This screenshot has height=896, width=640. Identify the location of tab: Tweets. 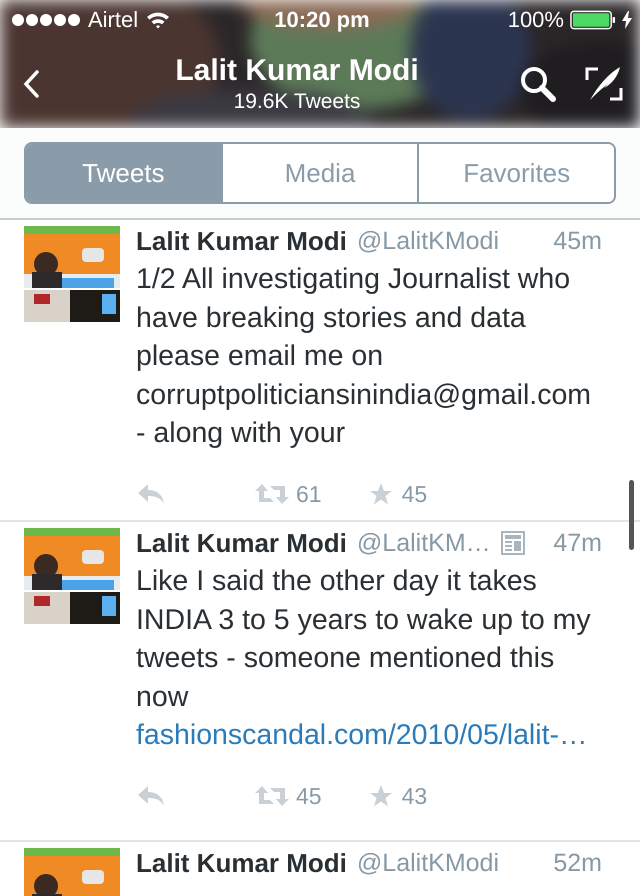
(123, 173).